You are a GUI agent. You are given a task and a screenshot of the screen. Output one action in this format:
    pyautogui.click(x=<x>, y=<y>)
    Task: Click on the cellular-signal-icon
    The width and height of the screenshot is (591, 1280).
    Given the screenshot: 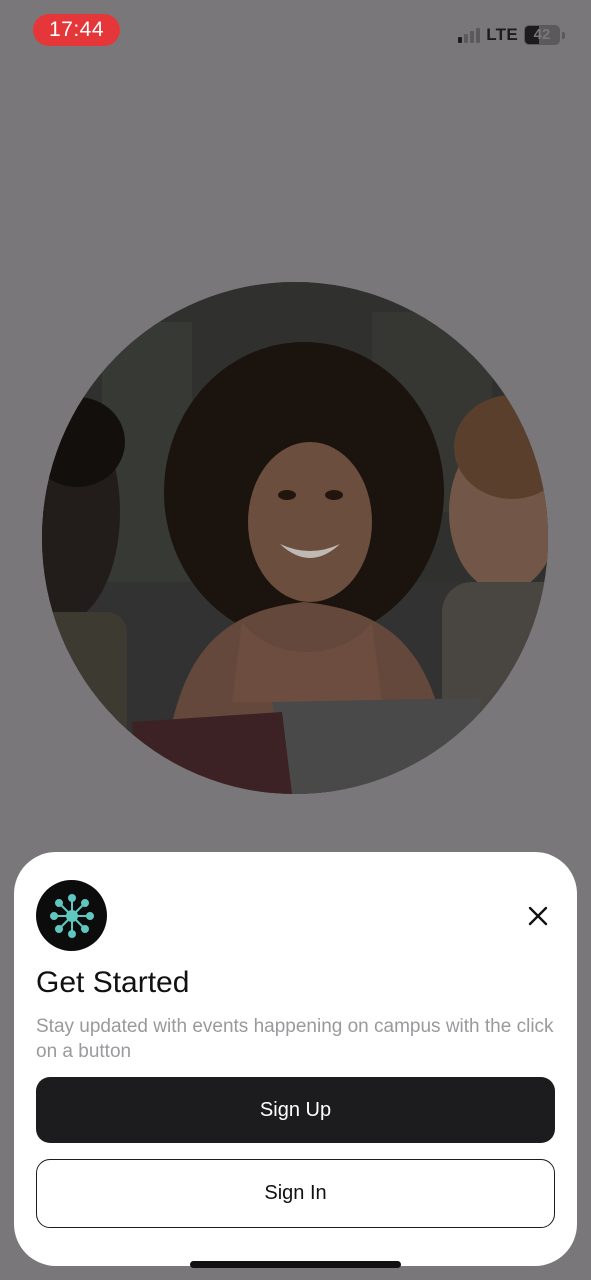 What is the action you would take?
    pyautogui.click(x=469, y=35)
    